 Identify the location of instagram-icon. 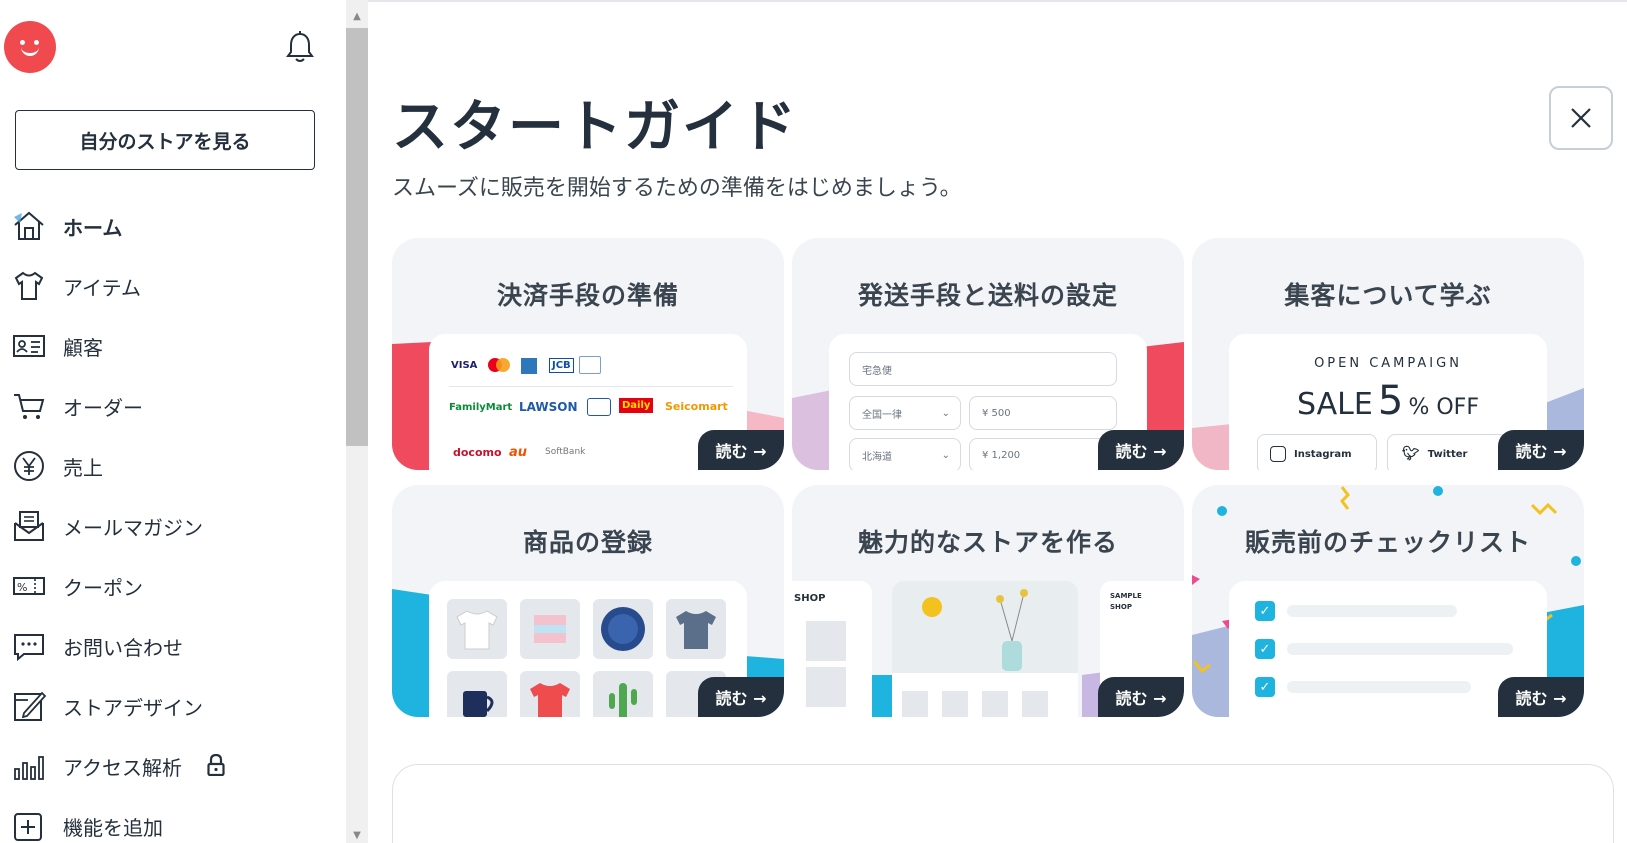
(1278, 454).